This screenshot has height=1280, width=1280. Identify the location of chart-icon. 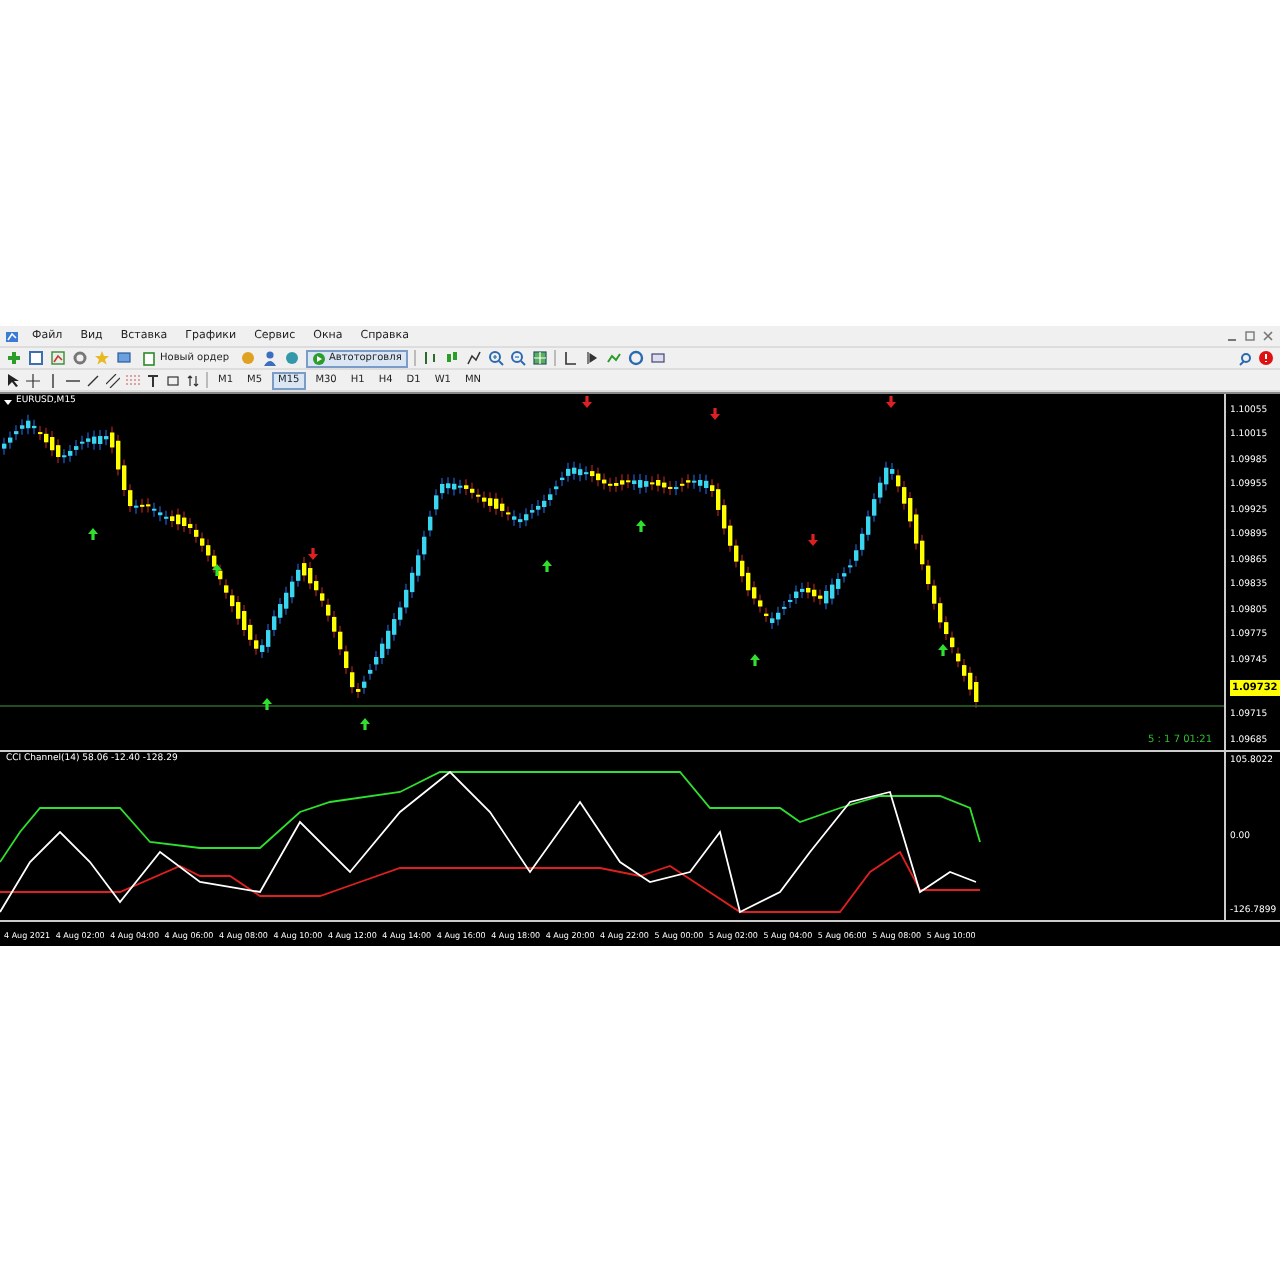
(58, 358).